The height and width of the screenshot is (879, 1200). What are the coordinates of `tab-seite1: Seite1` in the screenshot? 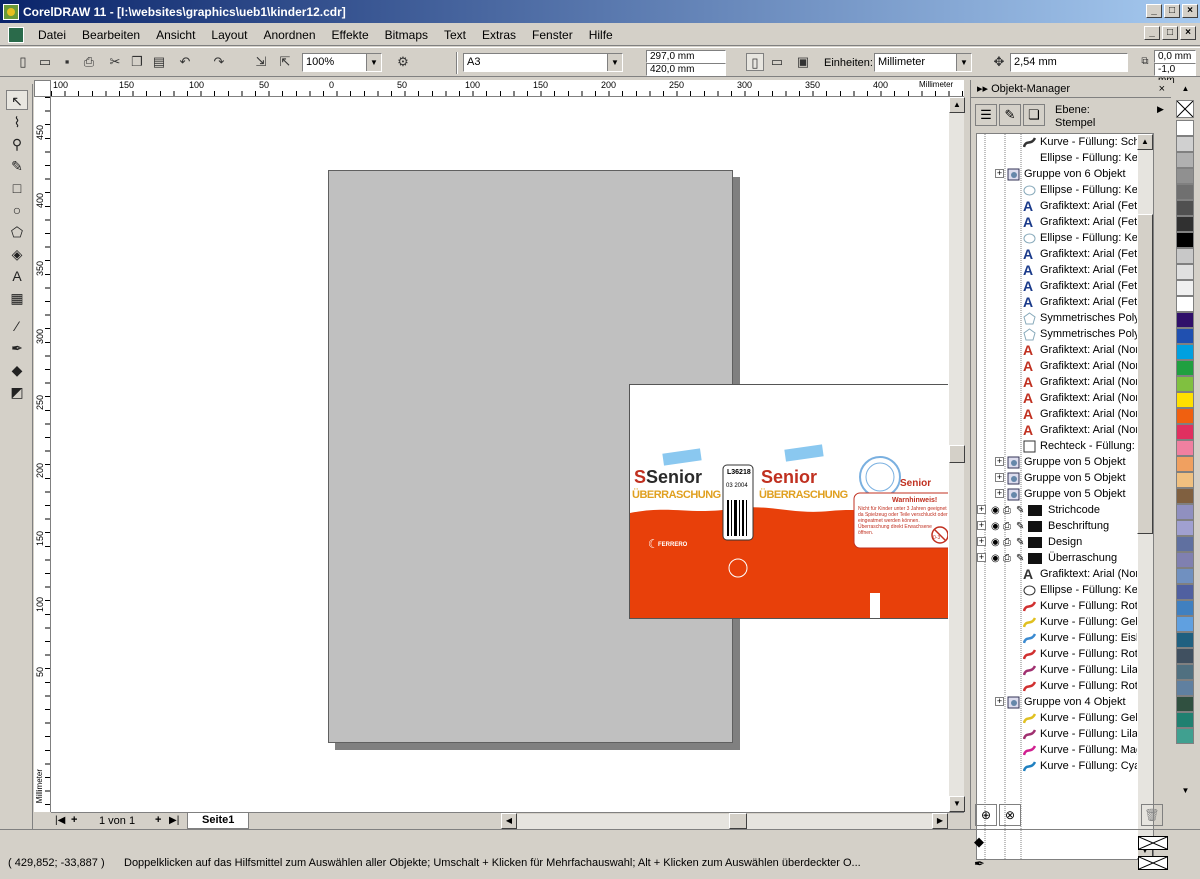 It's located at (218, 821).